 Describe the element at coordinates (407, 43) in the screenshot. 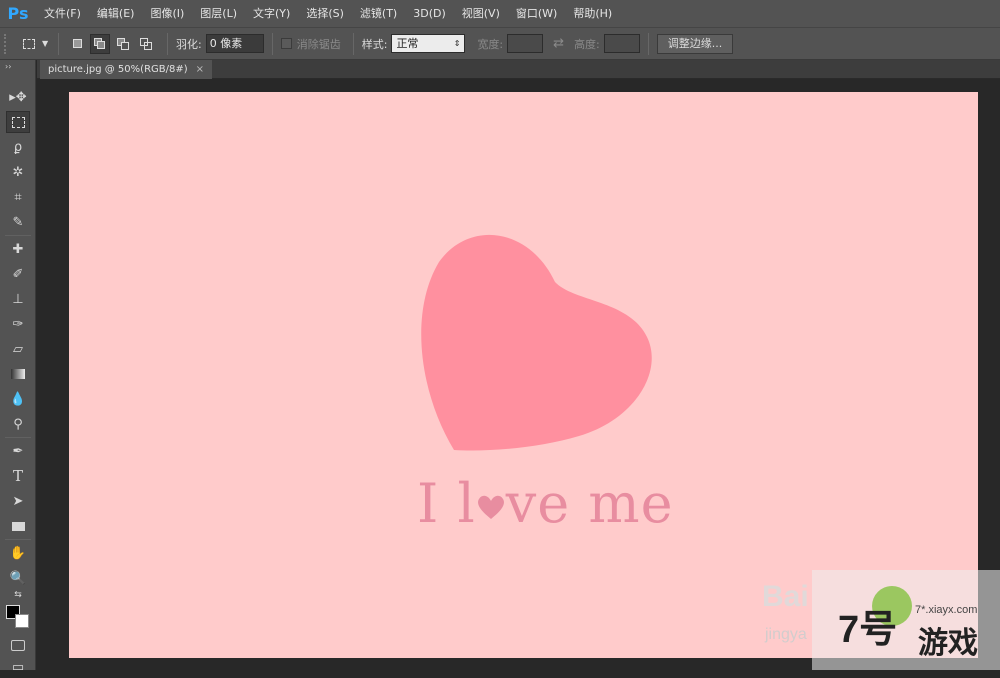

I see `style-value: 正常` at that location.